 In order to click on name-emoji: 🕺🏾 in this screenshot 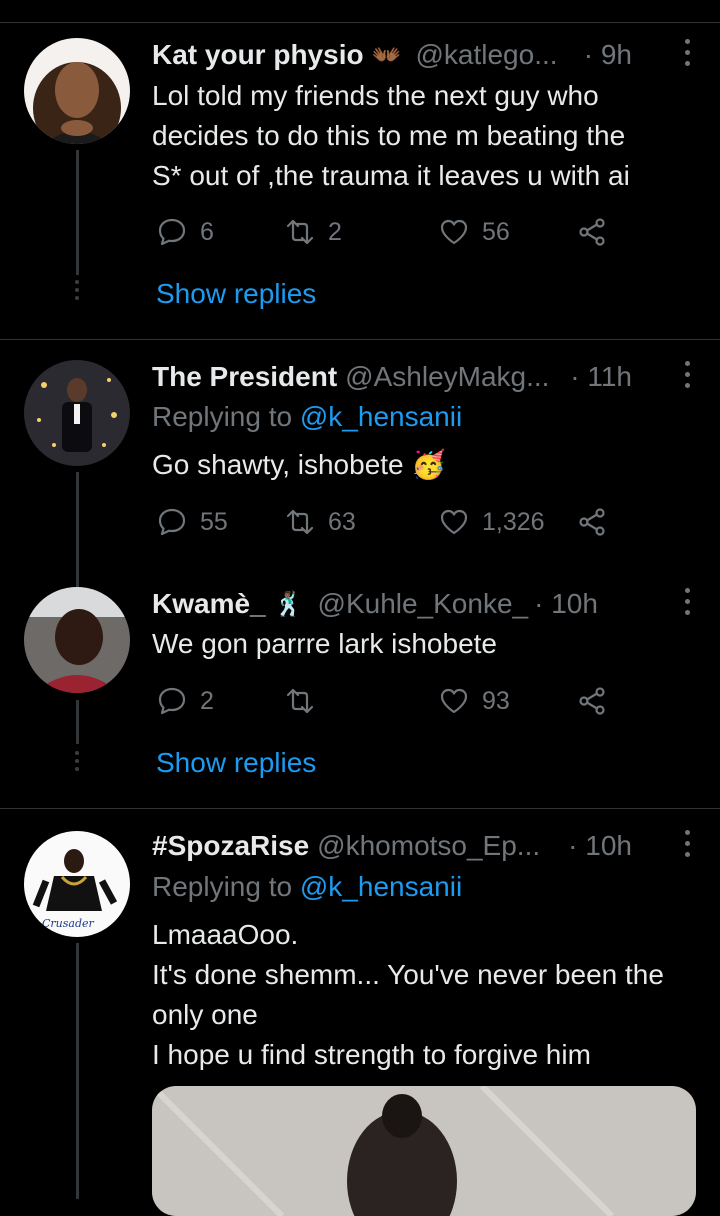, I will do `click(288, 604)`.